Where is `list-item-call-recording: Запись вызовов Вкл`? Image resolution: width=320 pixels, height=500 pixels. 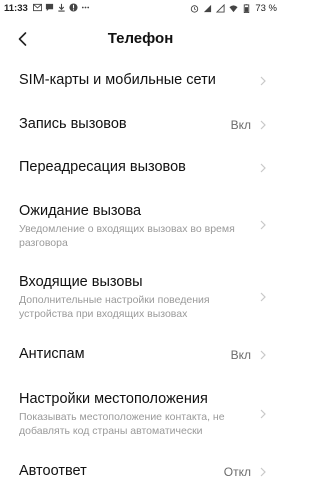
list-item-call-recording: Запись вызовов Вкл is located at coordinates (140, 126).